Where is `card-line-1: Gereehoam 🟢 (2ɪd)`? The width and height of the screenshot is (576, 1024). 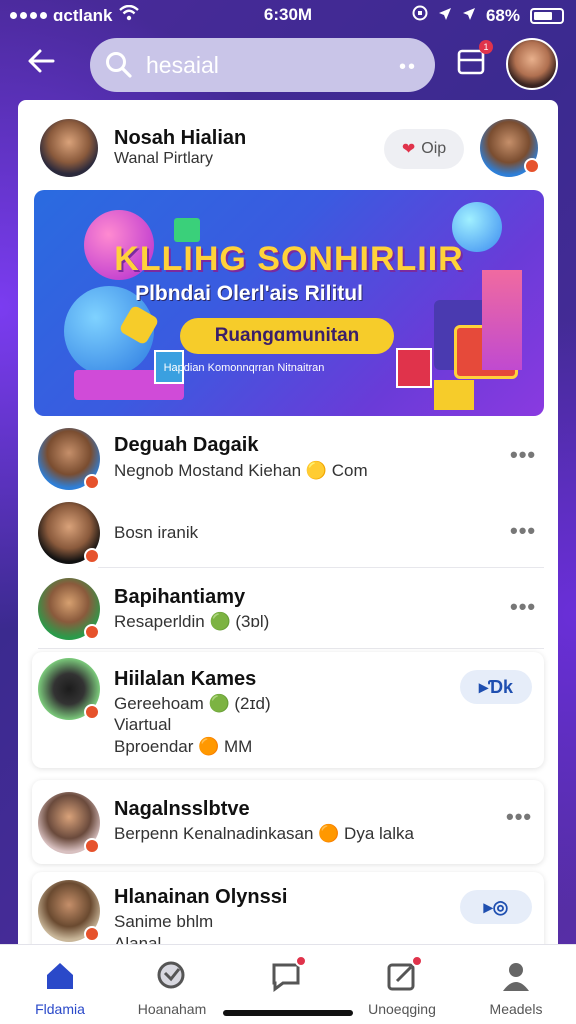 card-line-1: Gereehoam 🟢 (2ɪd) is located at coordinates (192, 703).